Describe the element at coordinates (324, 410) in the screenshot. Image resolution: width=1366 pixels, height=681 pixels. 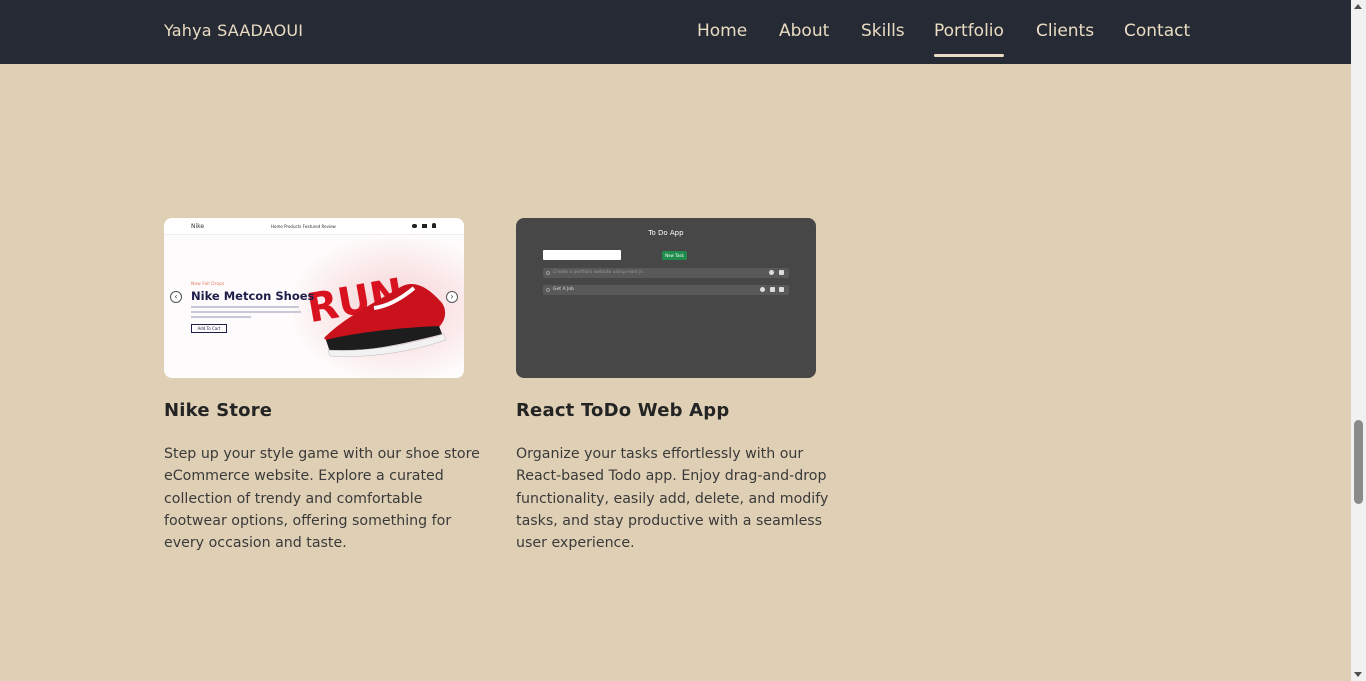
I see `card-title: Nike Store` at that location.